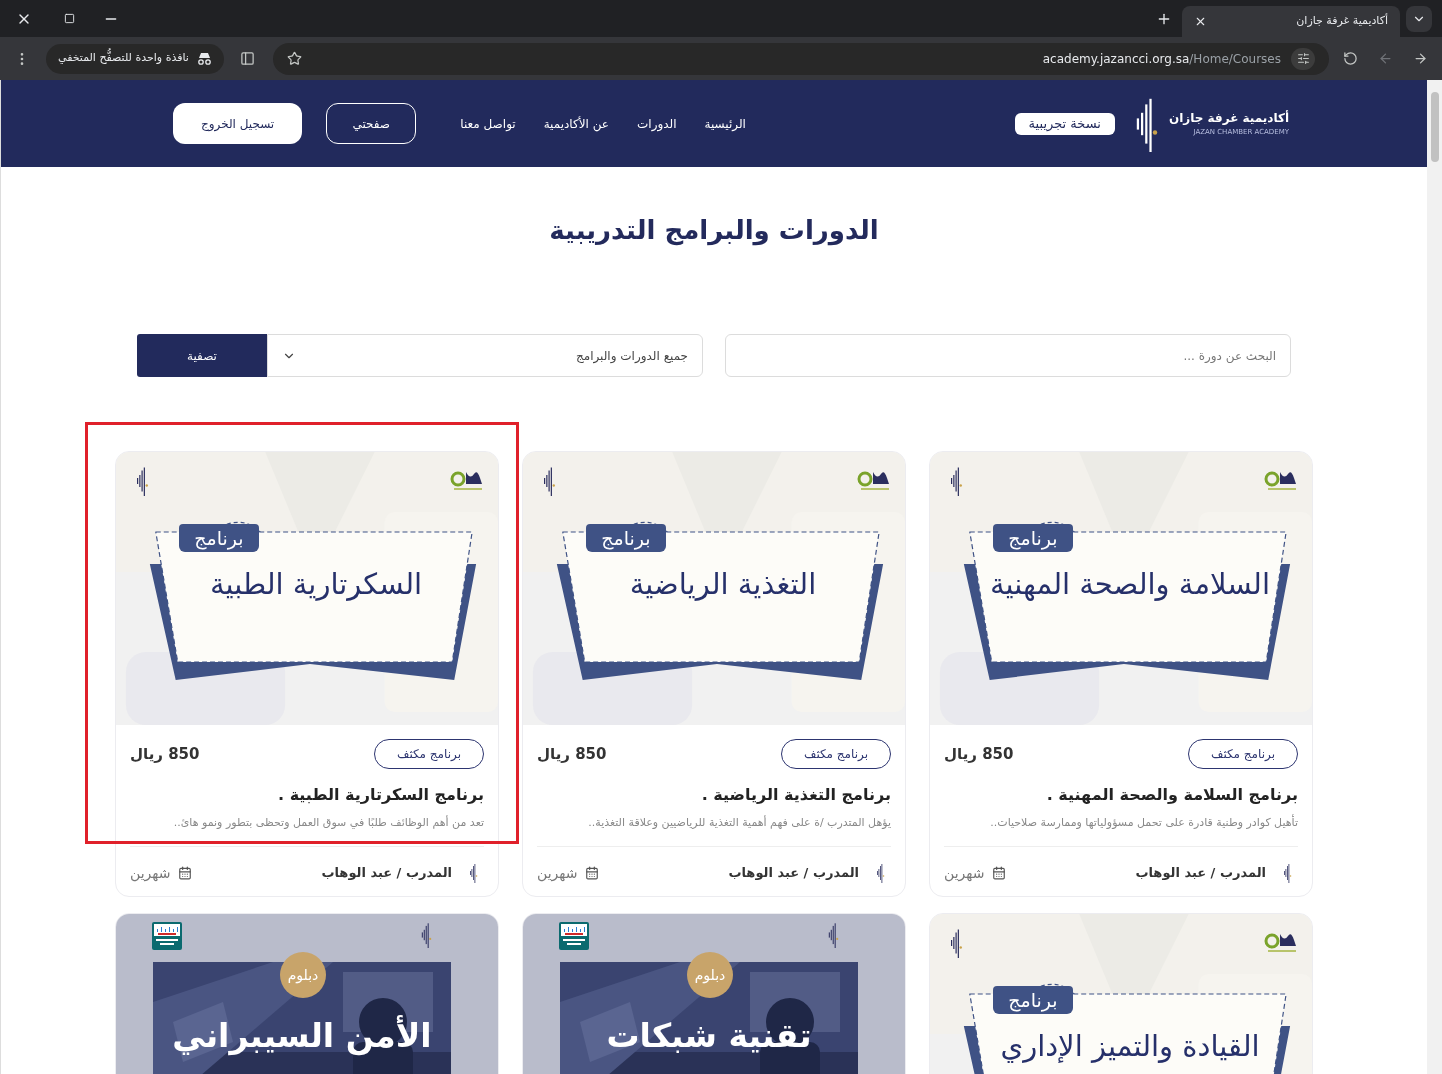 The image size is (1442, 1074). I want to click on course-description: تعد من أهم الوظائف طلبًا في سوق العمل وتحظى بتطور ونمو هائ.., so click(328, 823).